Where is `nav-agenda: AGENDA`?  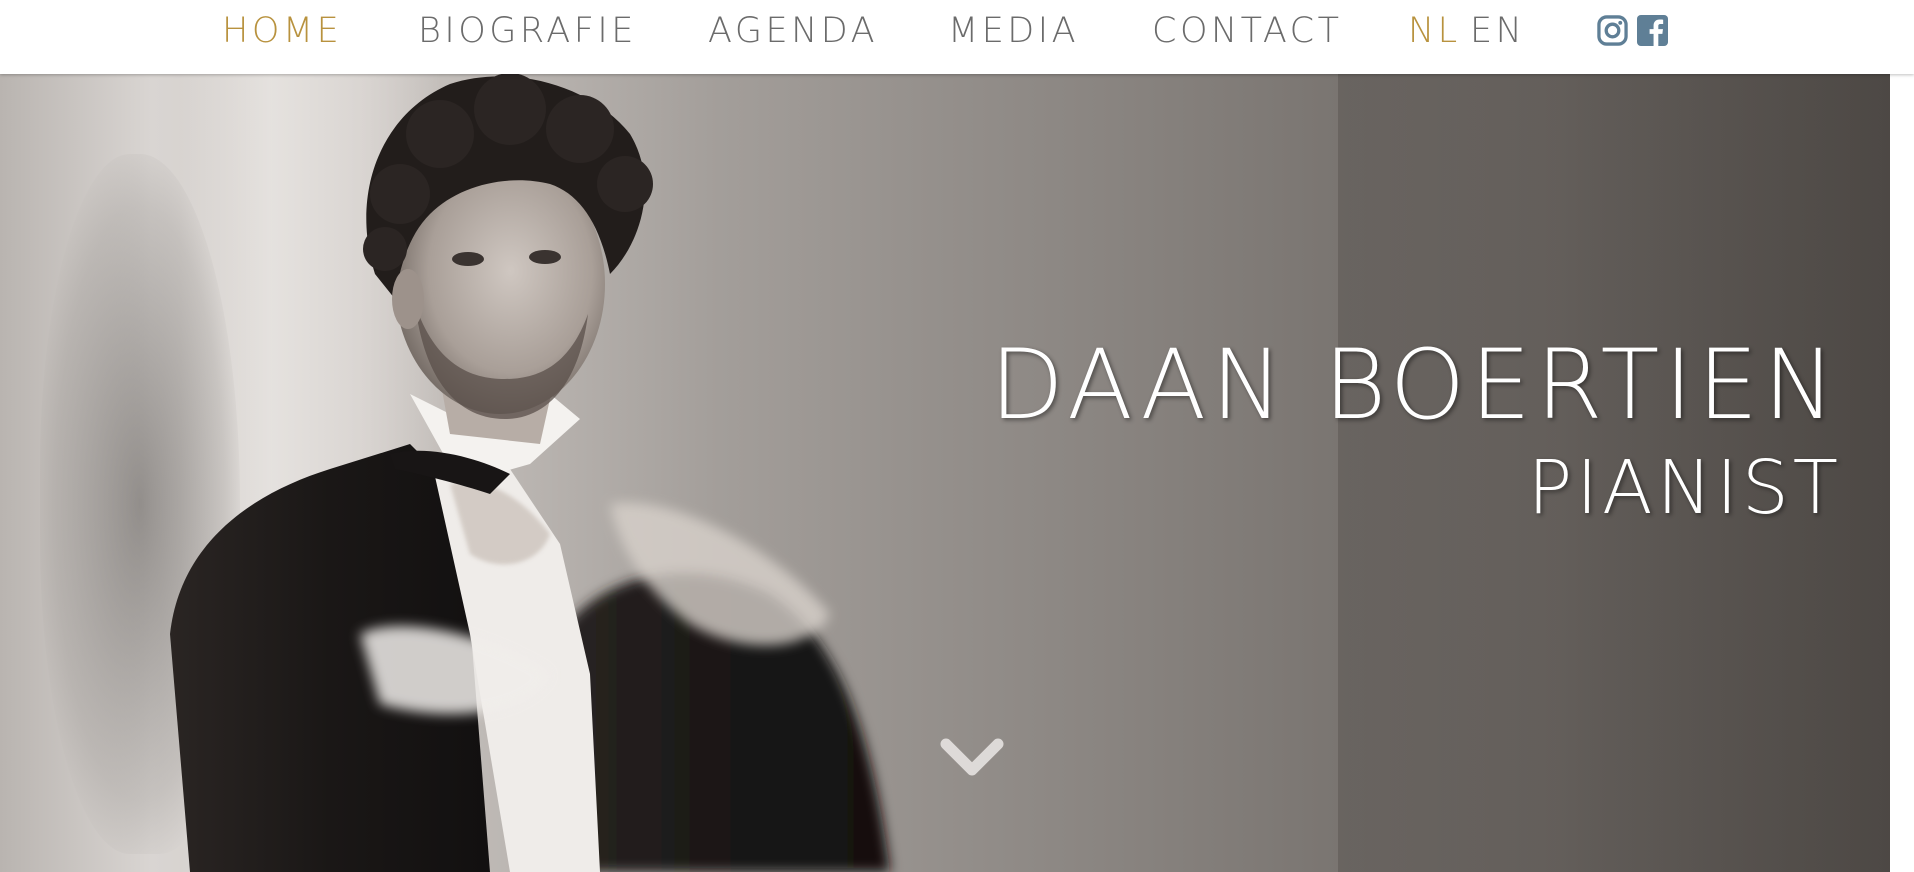 nav-agenda: AGENDA is located at coordinates (793, 31).